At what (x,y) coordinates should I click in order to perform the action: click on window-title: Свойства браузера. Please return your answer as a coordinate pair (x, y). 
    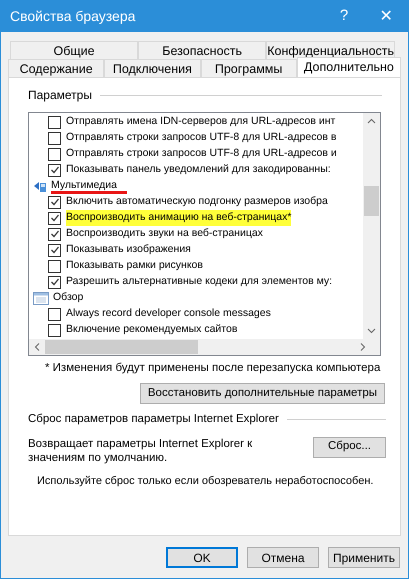
    Looking at the image, I should click on (73, 16).